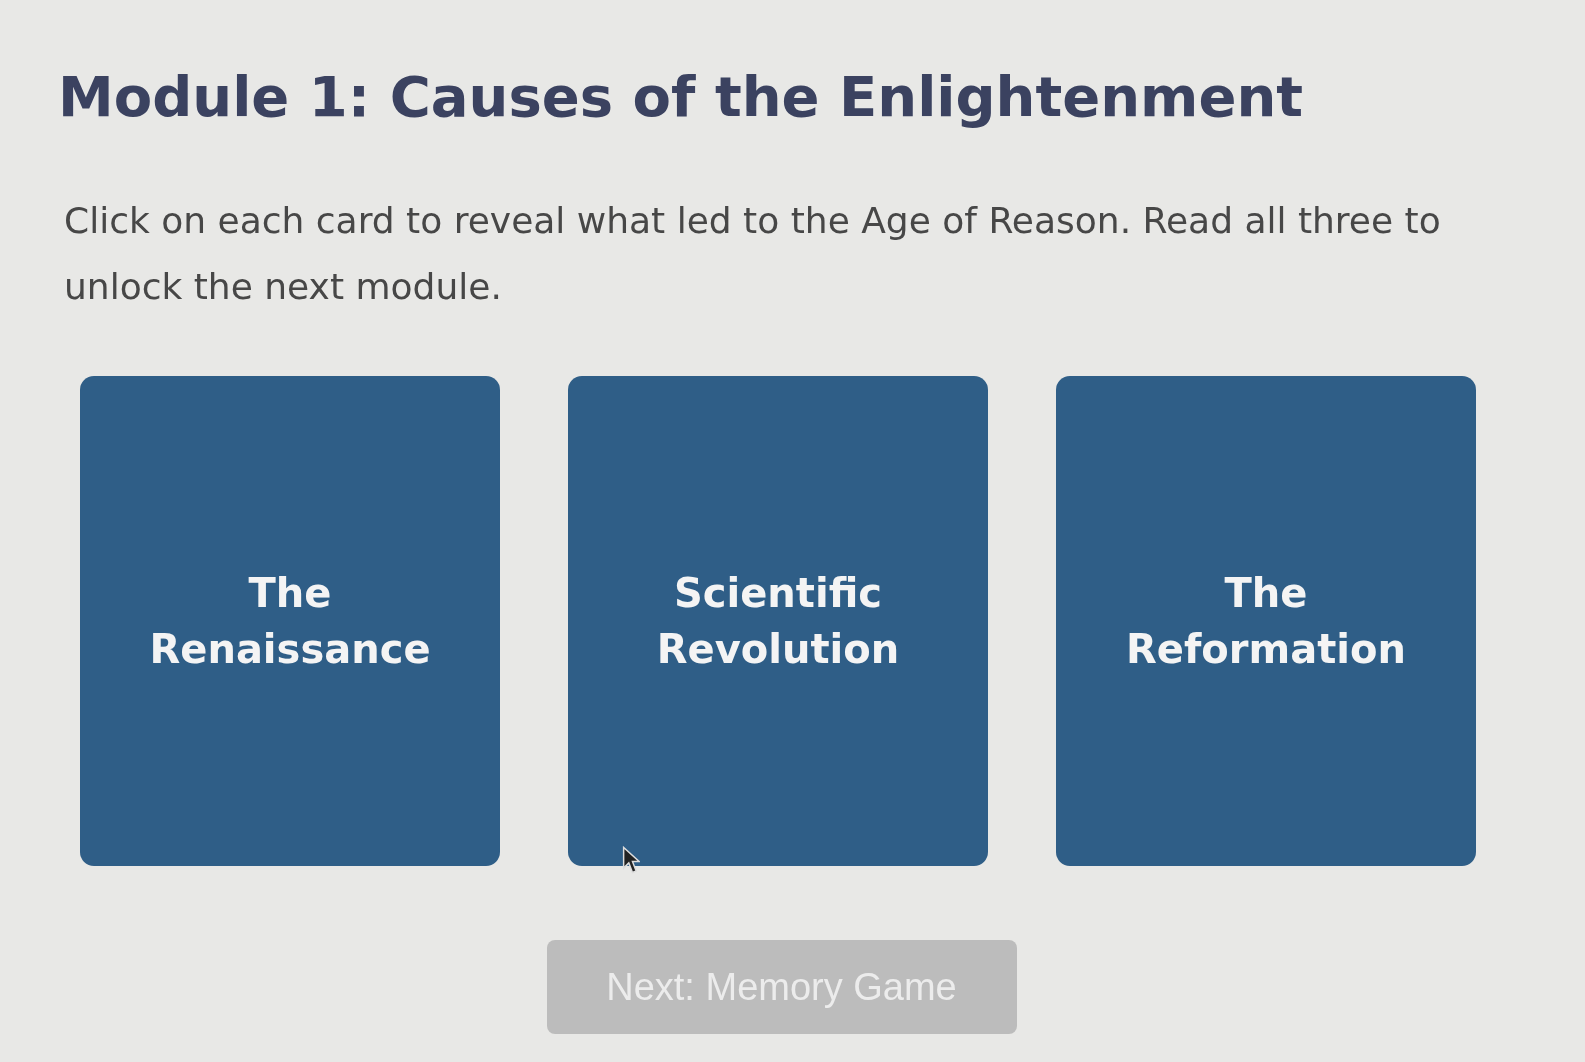 The height and width of the screenshot is (1062, 1585). I want to click on topic-card: Scientific Revolution, so click(778, 621).